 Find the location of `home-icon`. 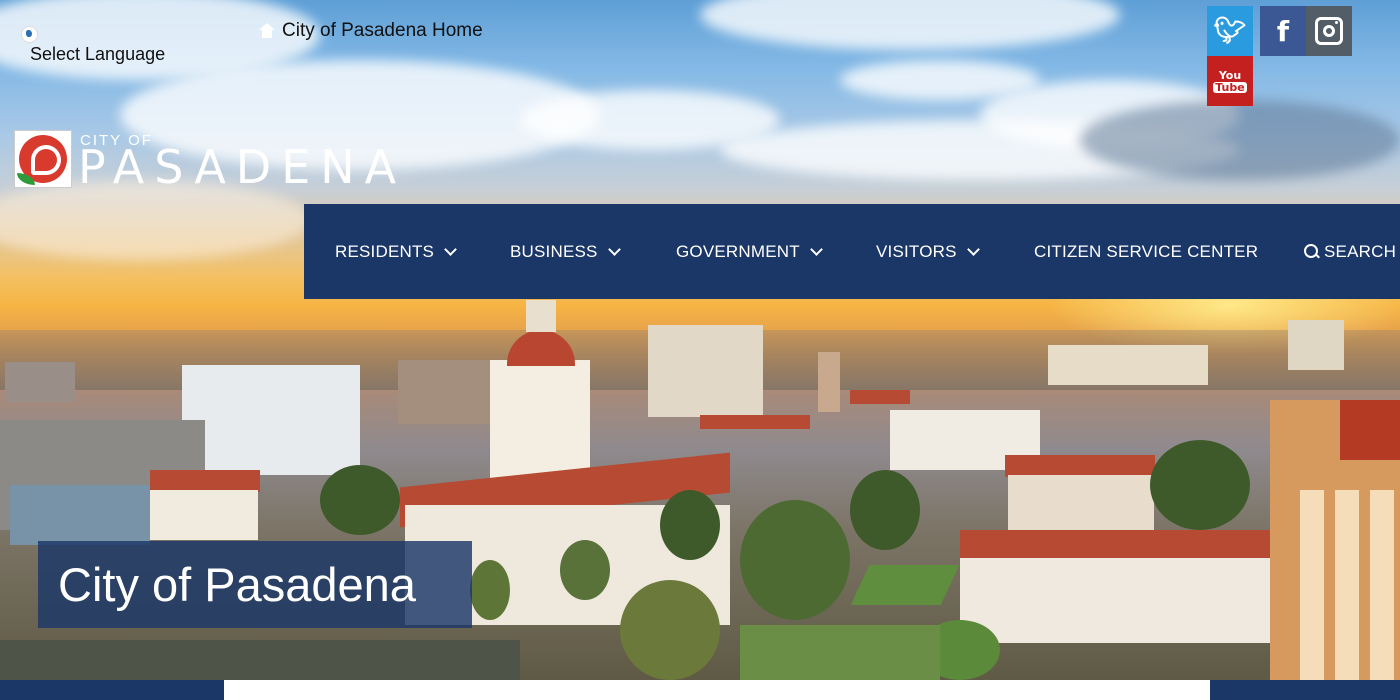

home-icon is located at coordinates (267, 31).